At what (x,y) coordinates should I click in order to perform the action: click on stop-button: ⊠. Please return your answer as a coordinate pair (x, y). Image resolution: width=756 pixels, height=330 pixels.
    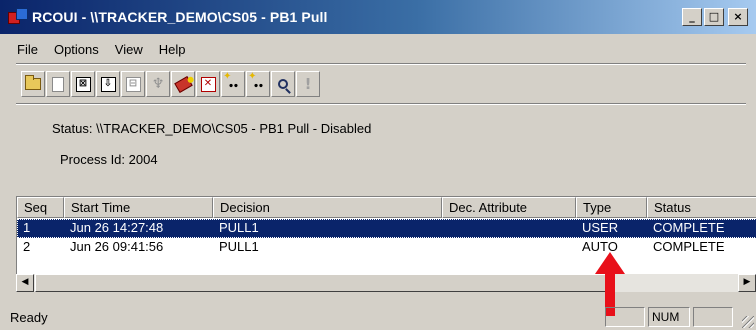
    Looking at the image, I should click on (83, 84).